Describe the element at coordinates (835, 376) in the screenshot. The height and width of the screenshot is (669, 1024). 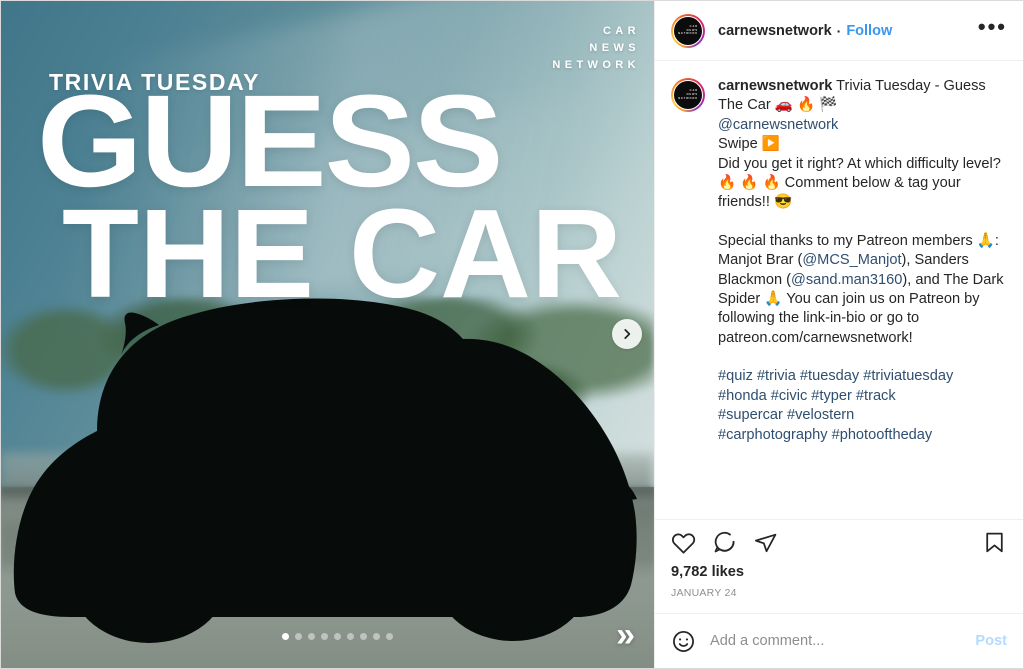
I see `hashtag-line-1: #quiz #trivia #tuesday #triviatuesday` at that location.